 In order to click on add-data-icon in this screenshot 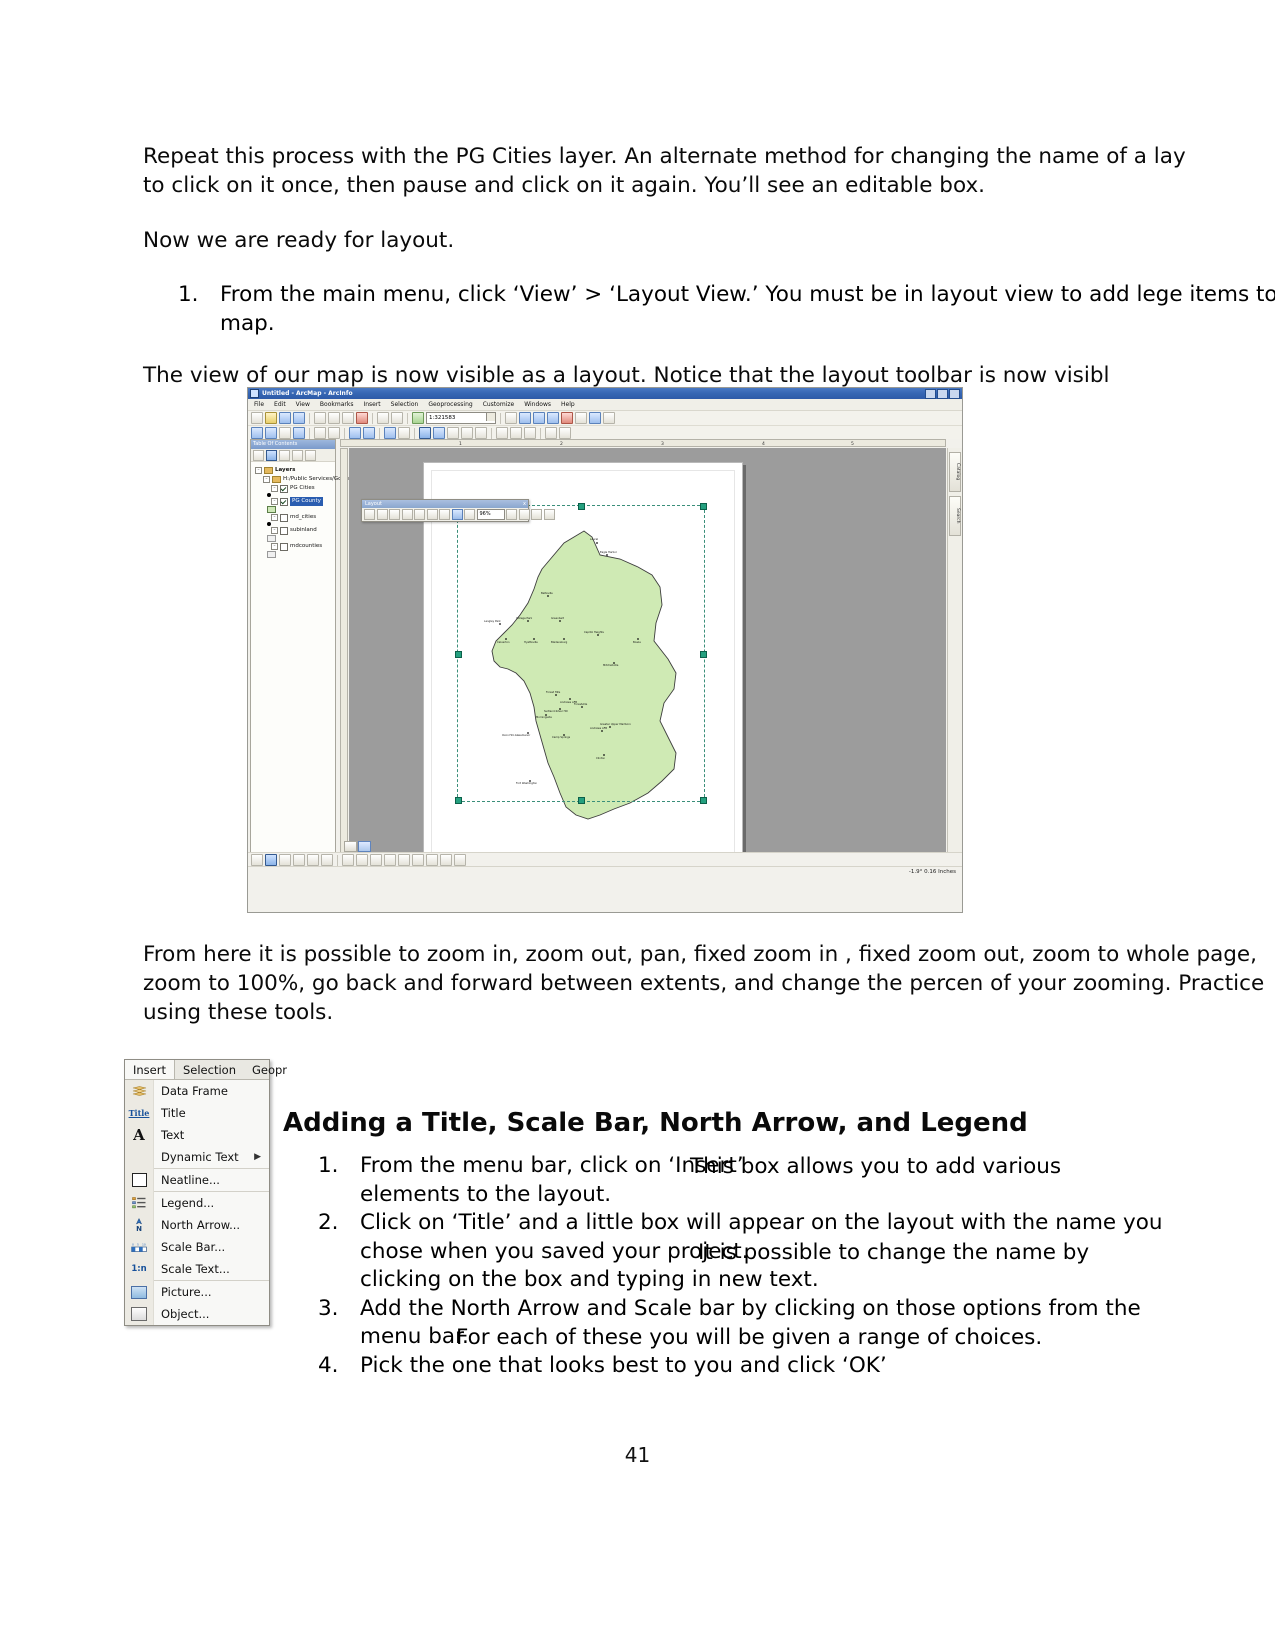, I will do `click(418, 418)`.